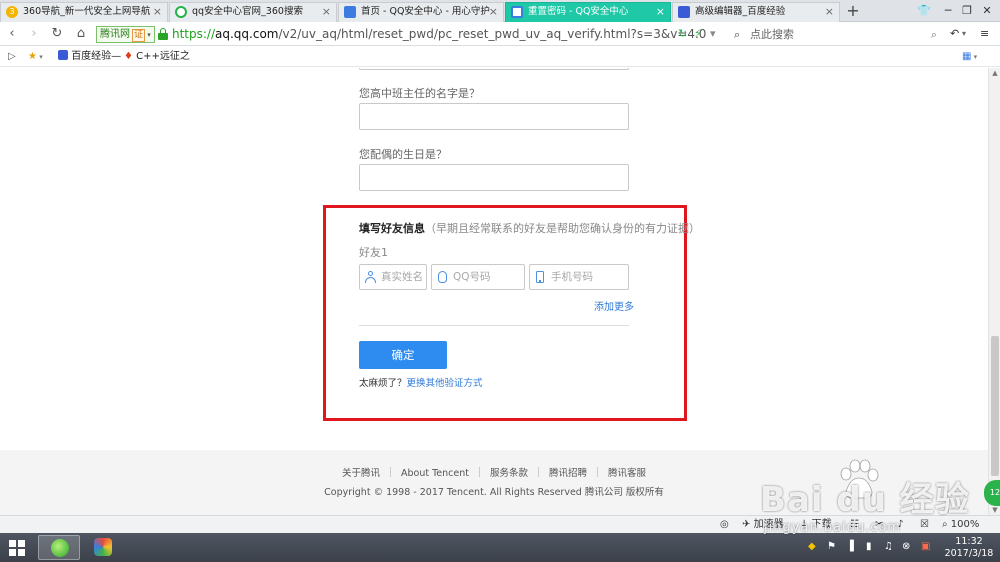 This screenshot has height=562, width=1000. I want to click on minimize-button: ─, so click(948, 11).